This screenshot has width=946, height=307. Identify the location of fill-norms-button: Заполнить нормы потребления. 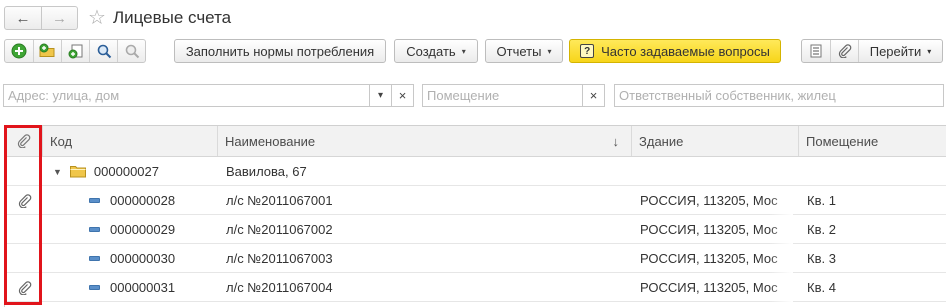
(280, 51).